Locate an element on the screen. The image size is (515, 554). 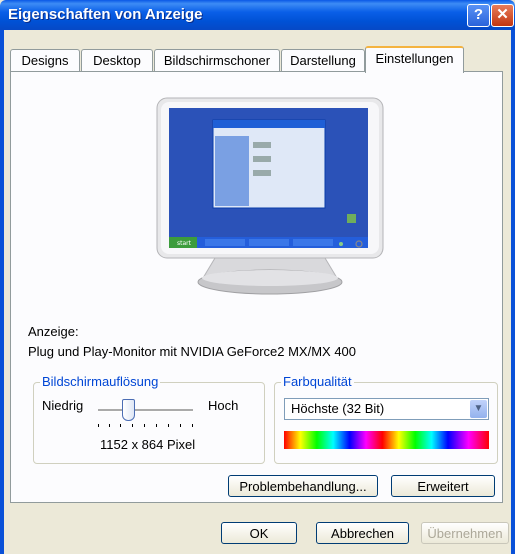
ok-button: OK is located at coordinates (259, 533).